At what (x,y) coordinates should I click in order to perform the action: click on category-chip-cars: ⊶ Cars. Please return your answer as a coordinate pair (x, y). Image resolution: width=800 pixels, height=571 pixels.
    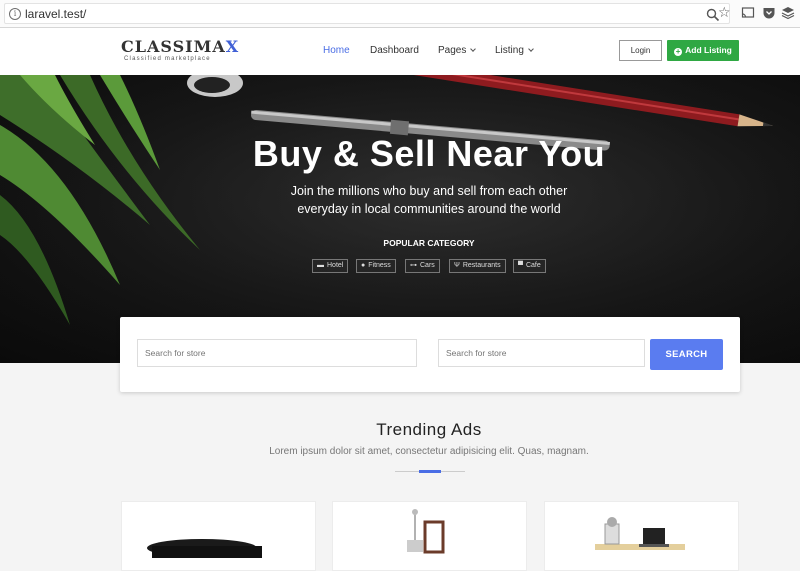
    Looking at the image, I should click on (422, 266).